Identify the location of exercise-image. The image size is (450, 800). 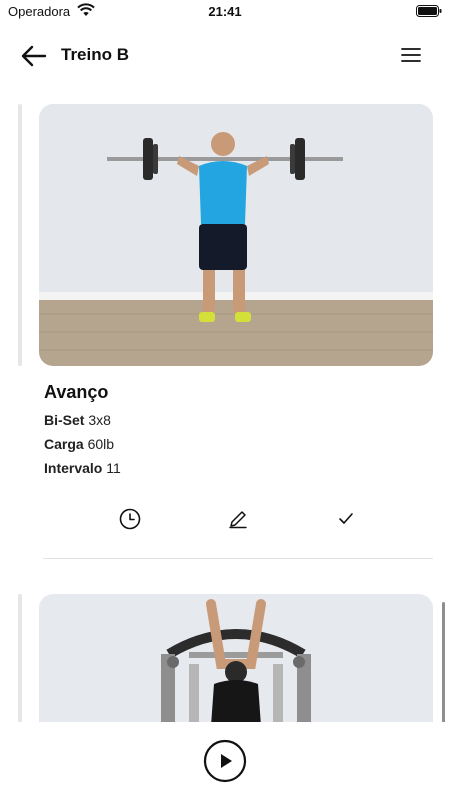
(236, 658).